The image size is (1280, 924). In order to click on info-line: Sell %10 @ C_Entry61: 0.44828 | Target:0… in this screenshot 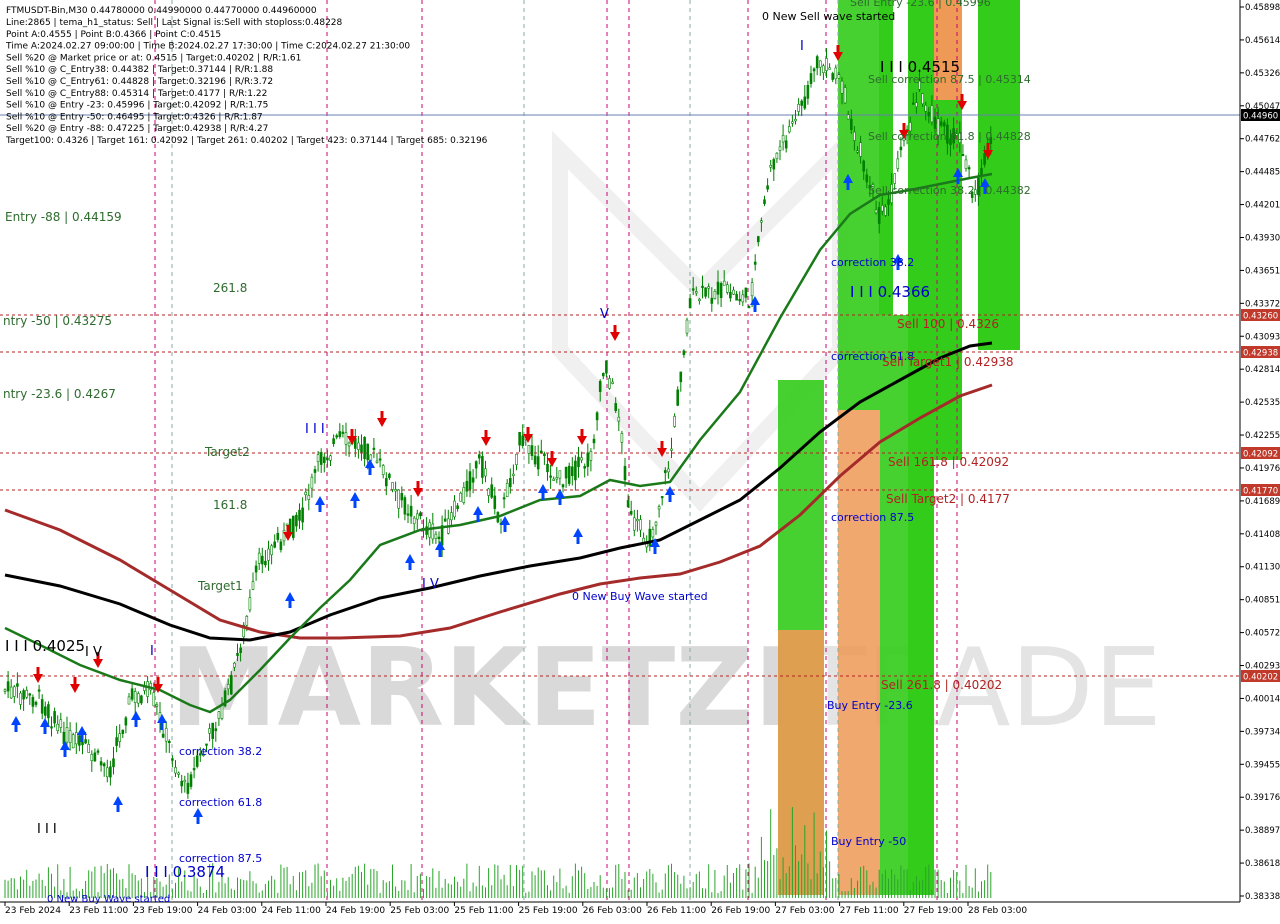, I will do `click(139, 82)`.